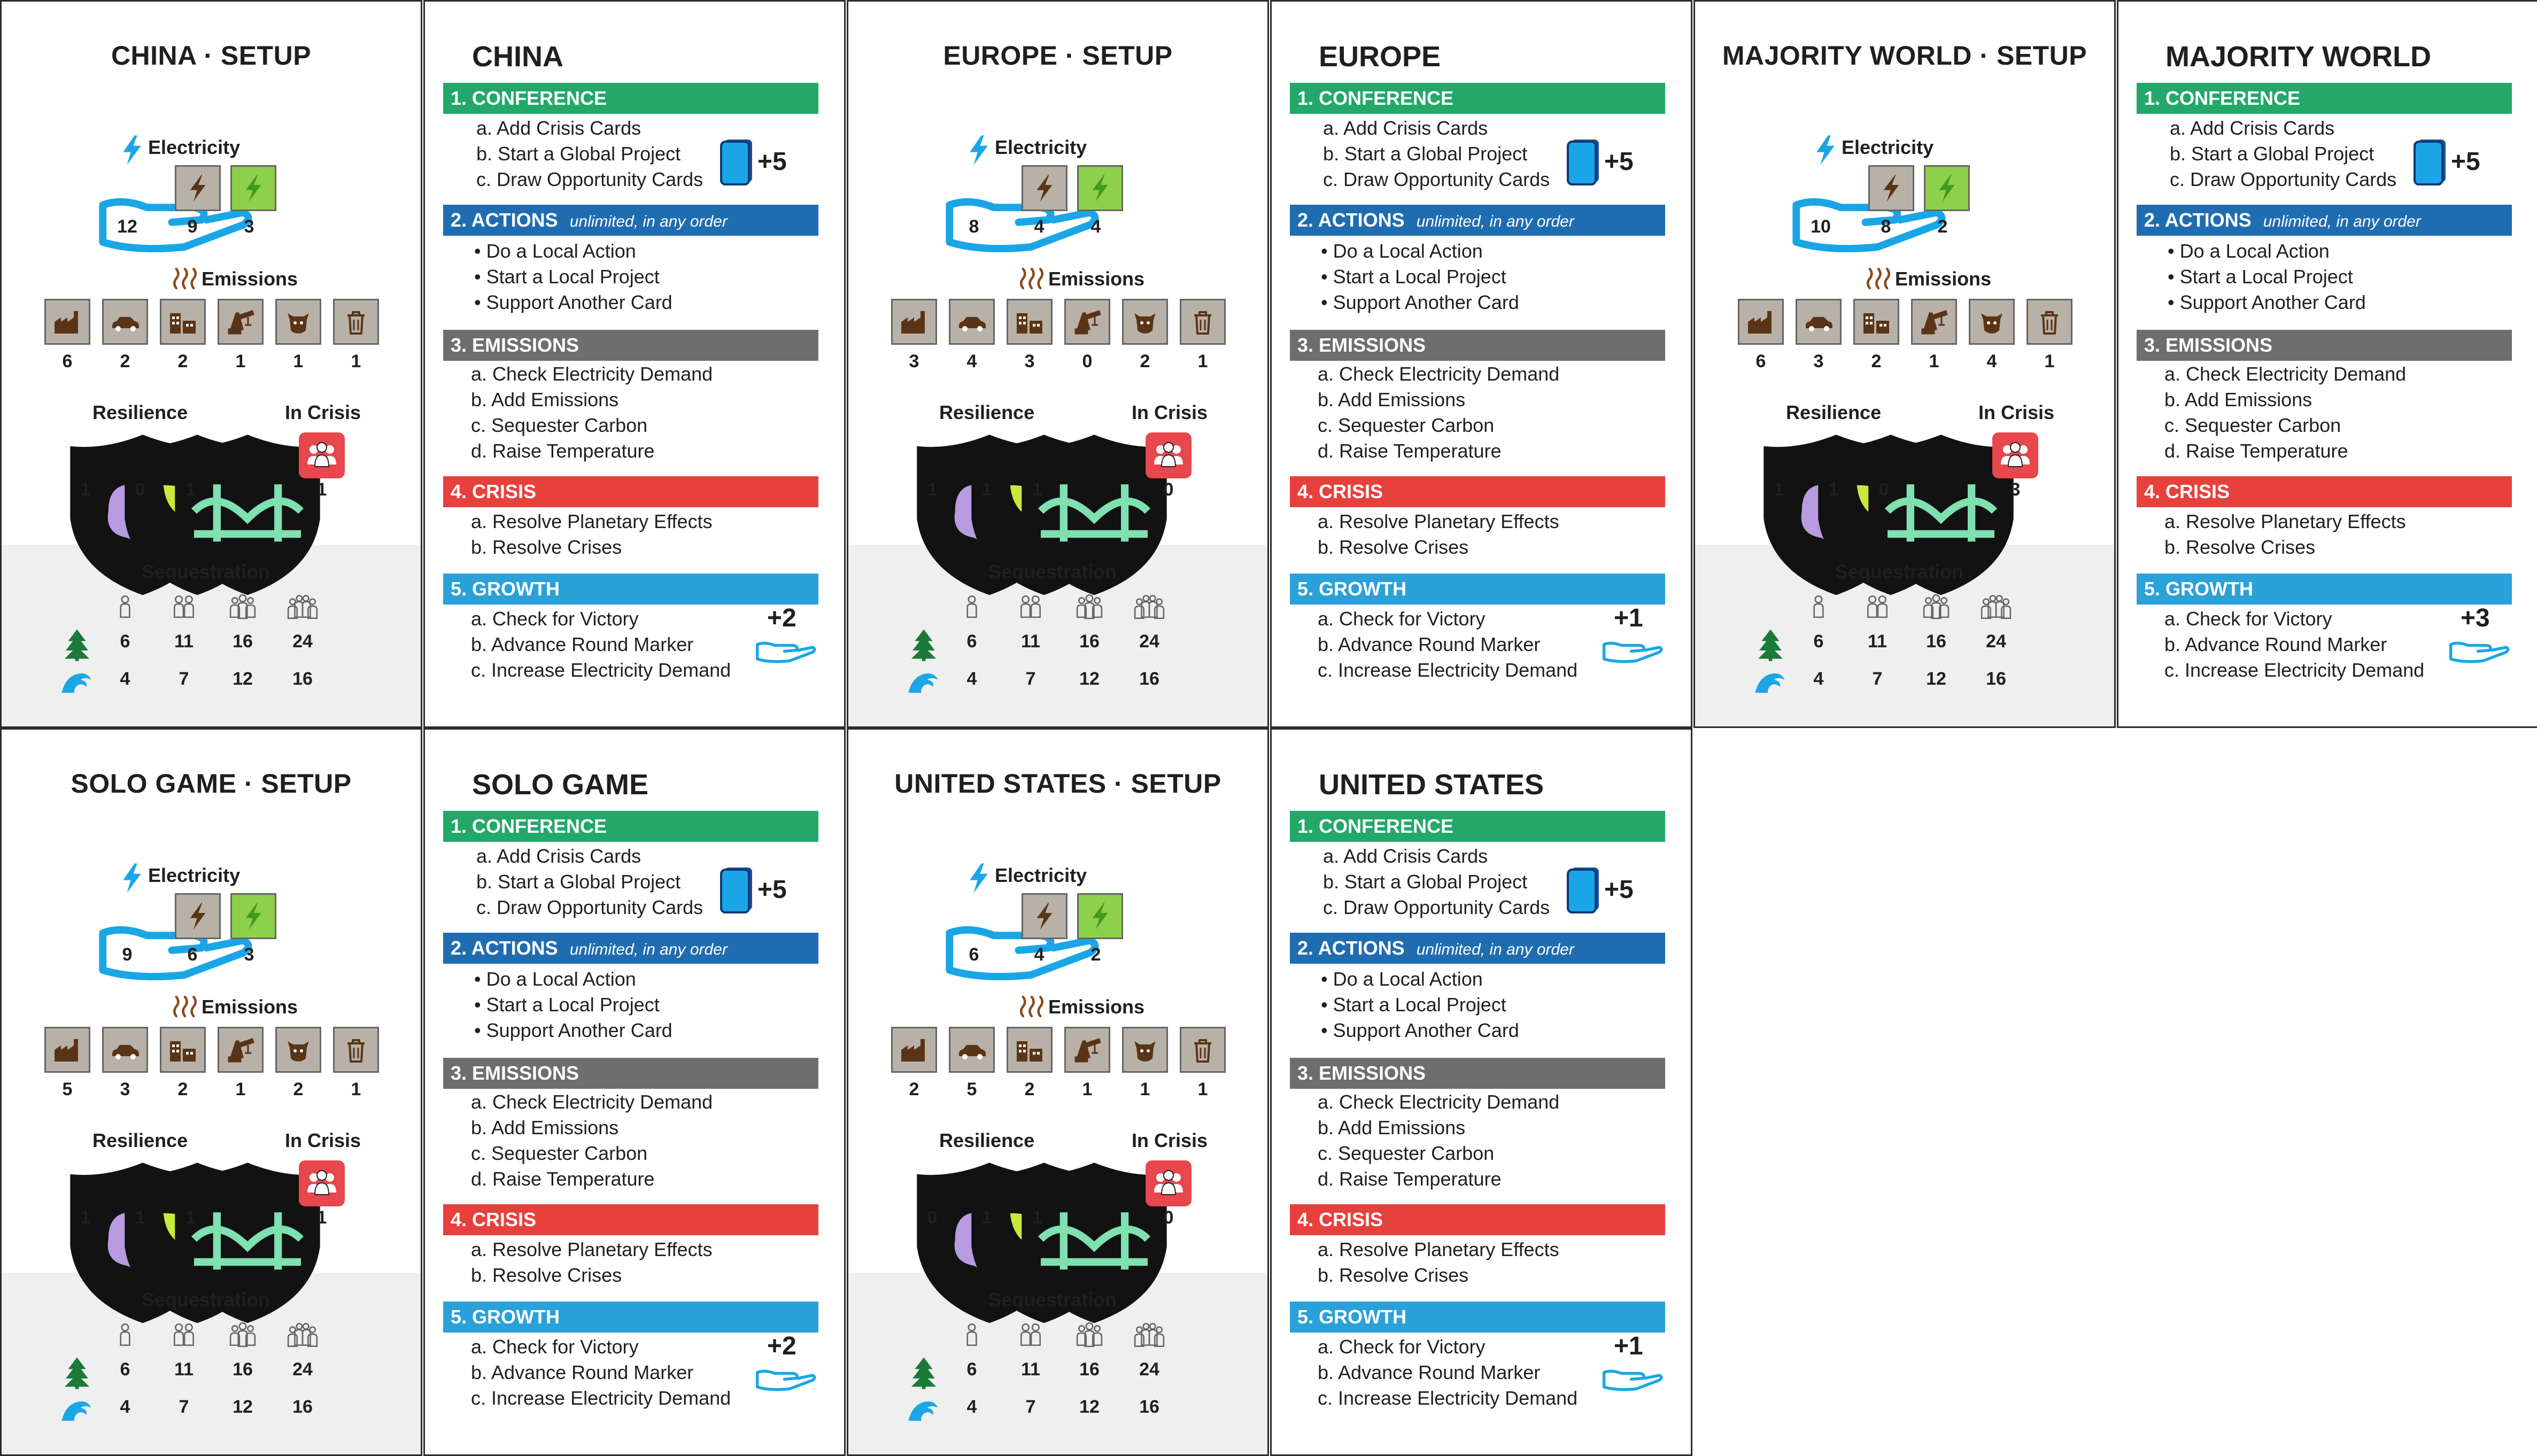  Describe the element at coordinates (1477, 98) in the screenshot. I see `phase-conference-header: 1. CONFERENCE` at that location.